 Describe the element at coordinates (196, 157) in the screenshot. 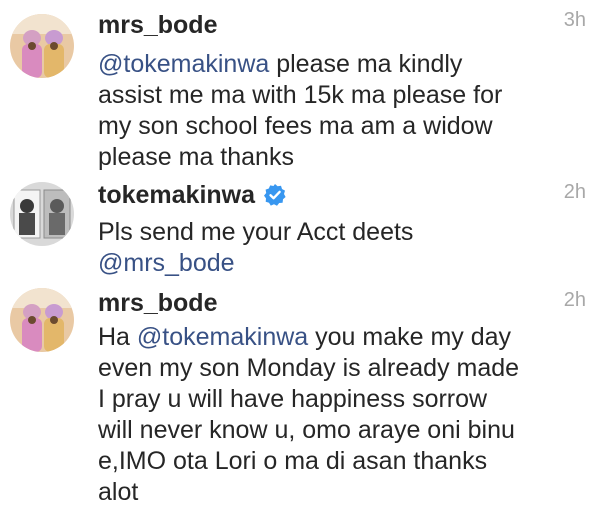

I see `comment-line: please ma thanks` at that location.